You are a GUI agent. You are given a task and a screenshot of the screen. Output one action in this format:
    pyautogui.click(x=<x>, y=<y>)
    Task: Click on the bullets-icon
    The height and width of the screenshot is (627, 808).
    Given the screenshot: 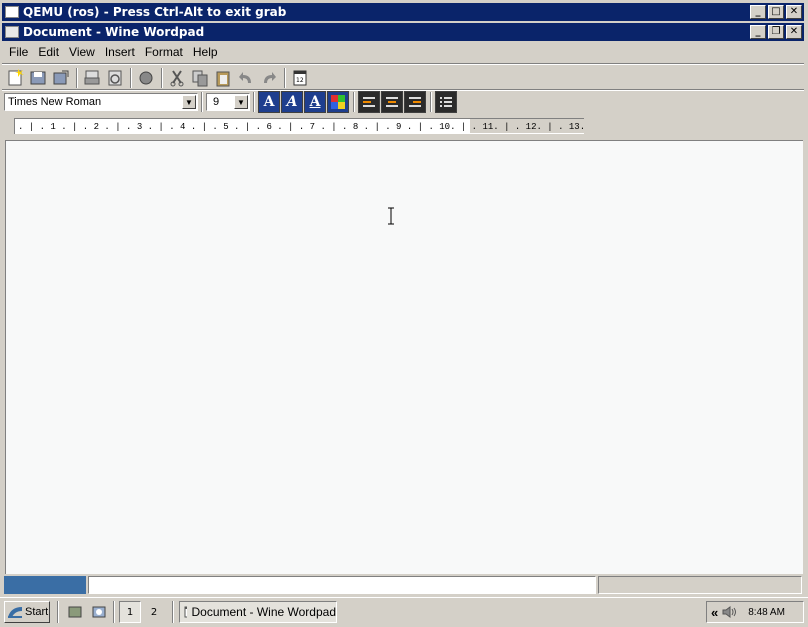 What is the action you would take?
    pyautogui.click(x=446, y=102)
    